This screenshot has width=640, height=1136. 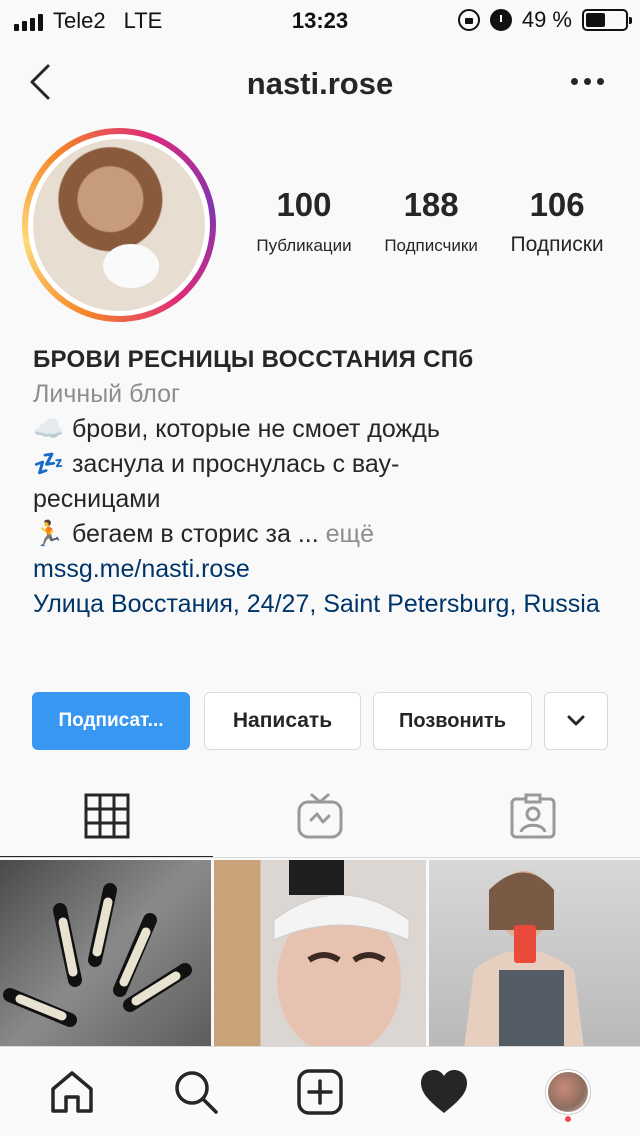 I want to click on activity-heart-icon, so click(x=444, y=1091).